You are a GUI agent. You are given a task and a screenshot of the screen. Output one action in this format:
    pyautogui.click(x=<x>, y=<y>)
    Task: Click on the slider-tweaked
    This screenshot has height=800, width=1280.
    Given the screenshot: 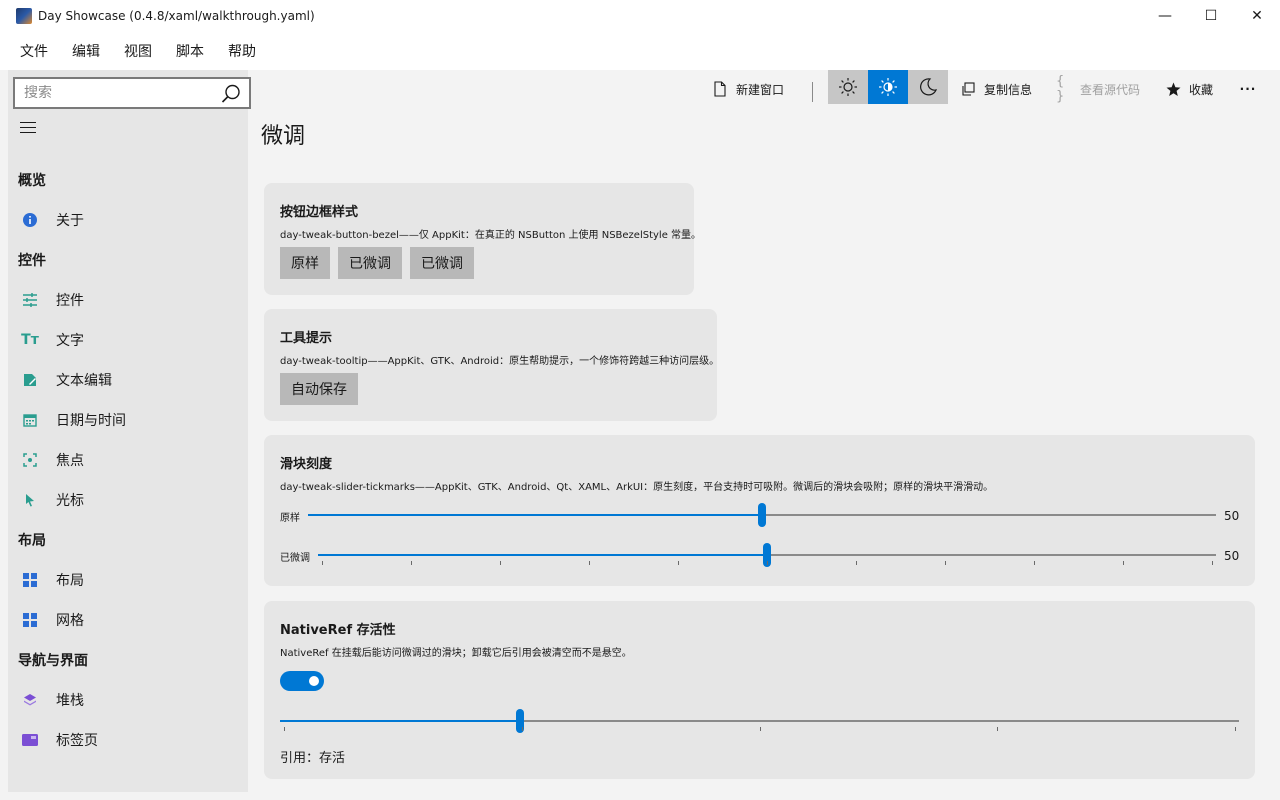 What is the action you would take?
    pyautogui.click(x=767, y=555)
    